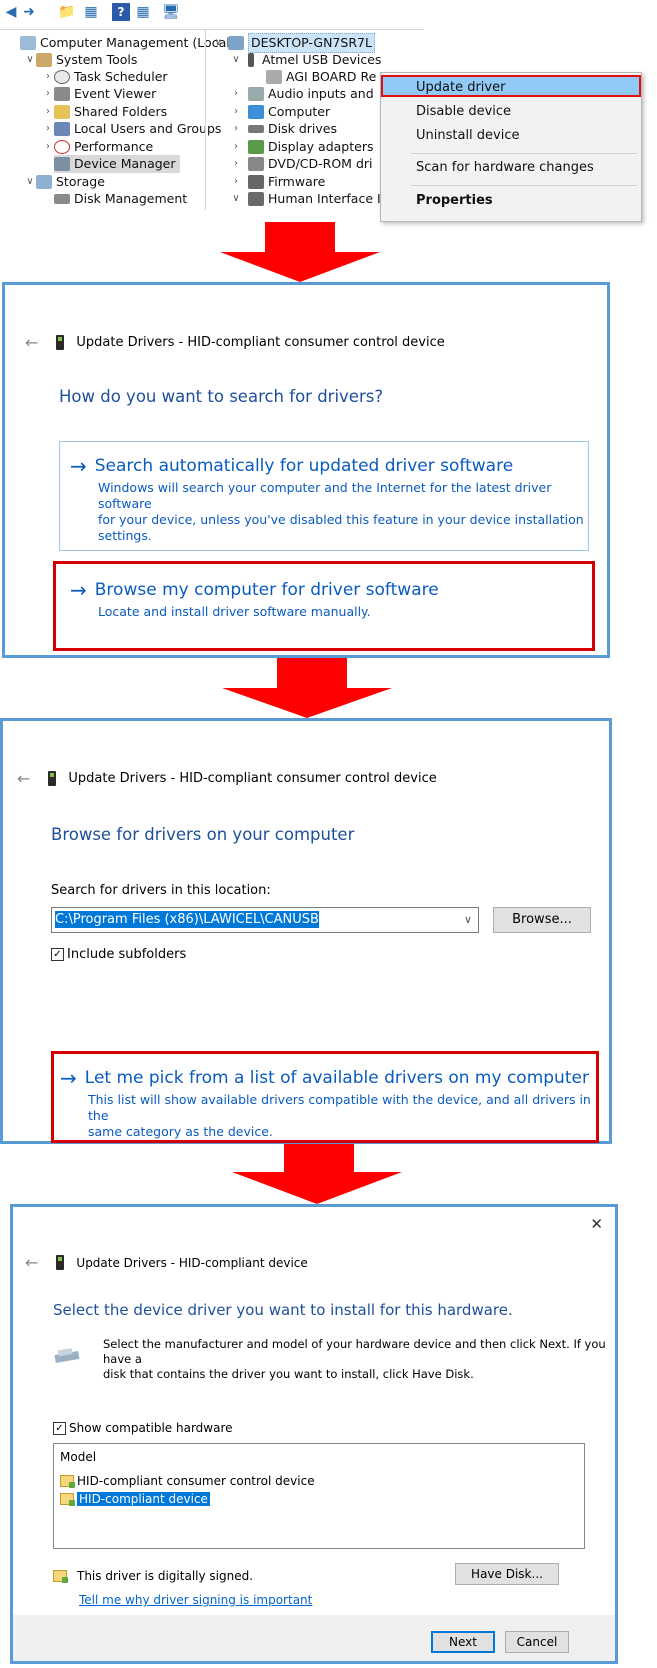 The image size is (657, 1668). Describe the element at coordinates (153, 1576) in the screenshot. I see `signed-status: This driver is digitally signed.` at that location.